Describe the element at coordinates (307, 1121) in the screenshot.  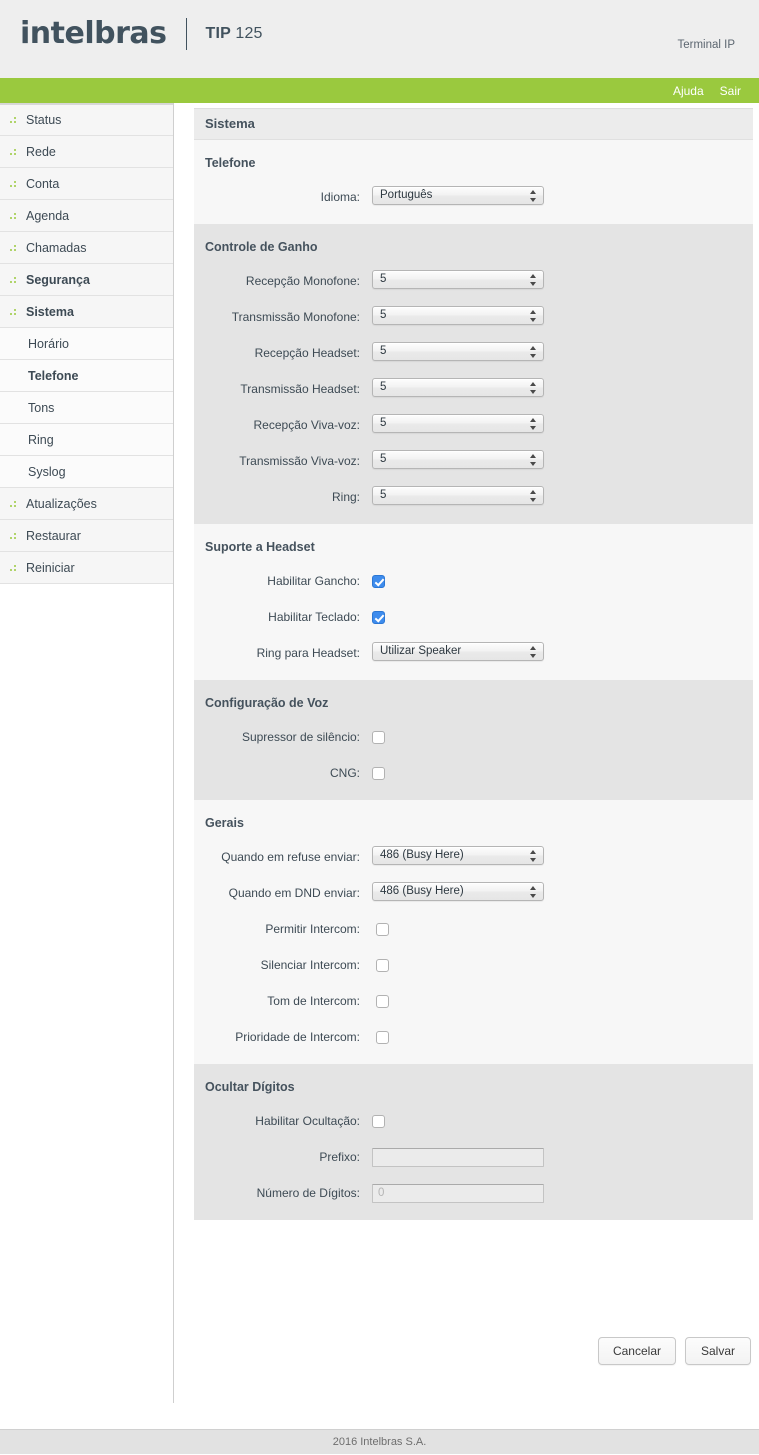
I see `habilitar-ocultacao-label: Habilitar Ocultação:` at that location.